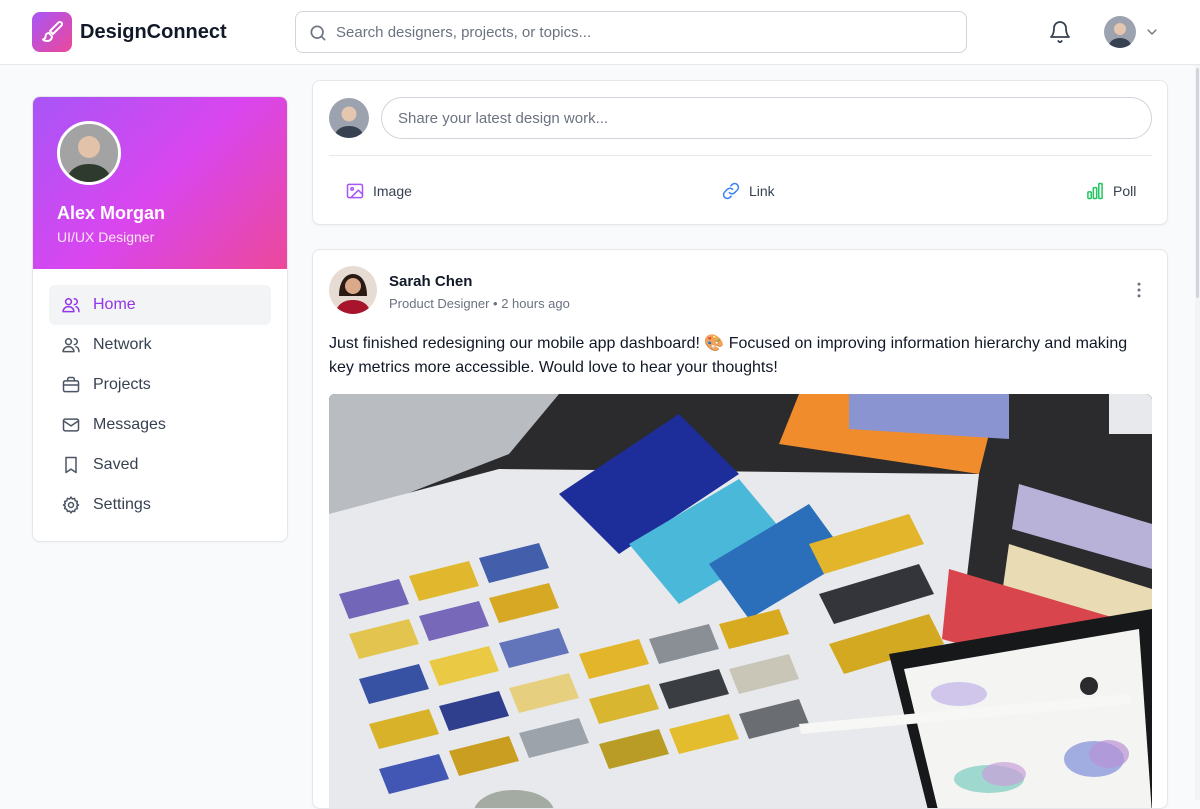 The image size is (1200, 809). What do you see at coordinates (52, 32) in the screenshot?
I see `paintbrush-icon` at bounding box center [52, 32].